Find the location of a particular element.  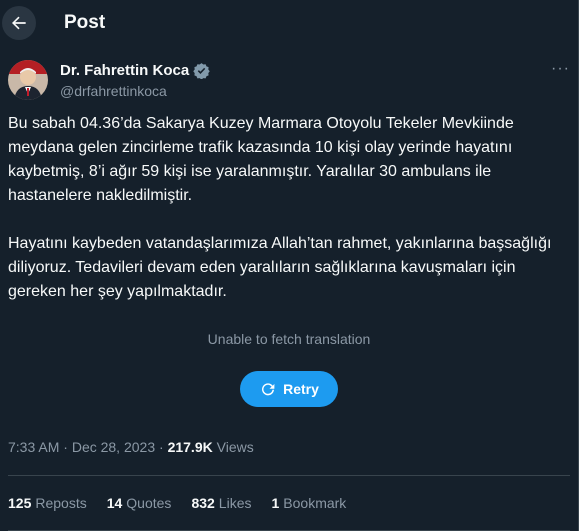

author-handle: @drfahrettinkoca is located at coordinates (135, 91).